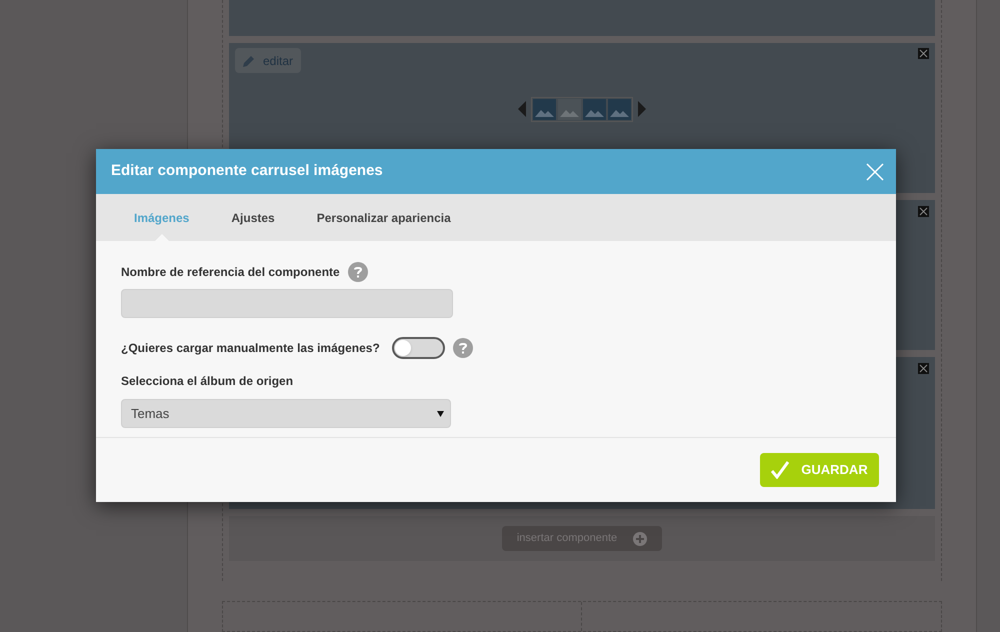 This screenshot has height=632, width=1000. What do you see at coordinates (440, 413) in the screenshot?
I see `dropdown-arrow-icon` at bounding box center [440, 413].